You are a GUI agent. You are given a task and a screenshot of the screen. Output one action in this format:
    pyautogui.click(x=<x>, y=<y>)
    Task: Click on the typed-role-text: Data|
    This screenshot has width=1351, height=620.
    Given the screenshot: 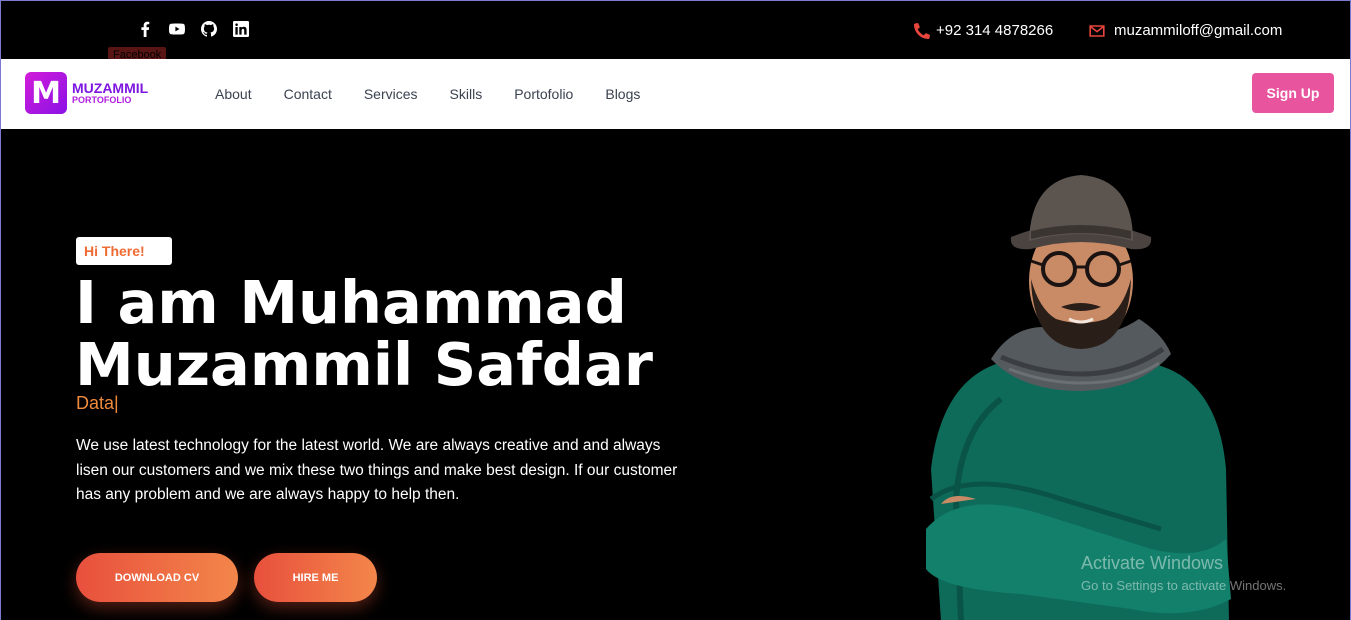 What is the action you would take?
    pyautogui.click(x=97, y=403)
    